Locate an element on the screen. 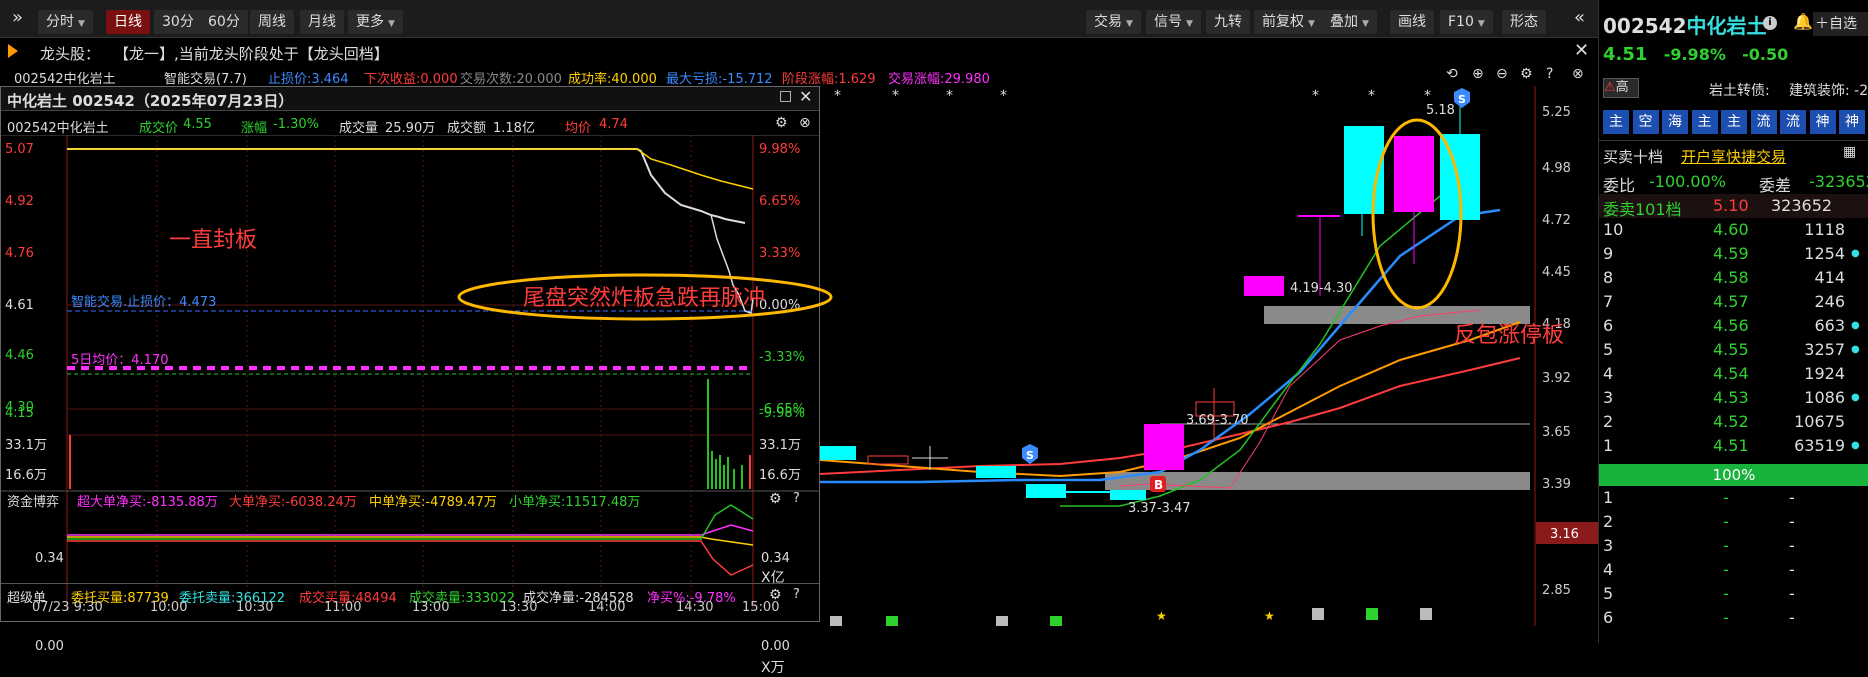  zoom-out-icon: ⊖ is located at coordinates (1502, 74).